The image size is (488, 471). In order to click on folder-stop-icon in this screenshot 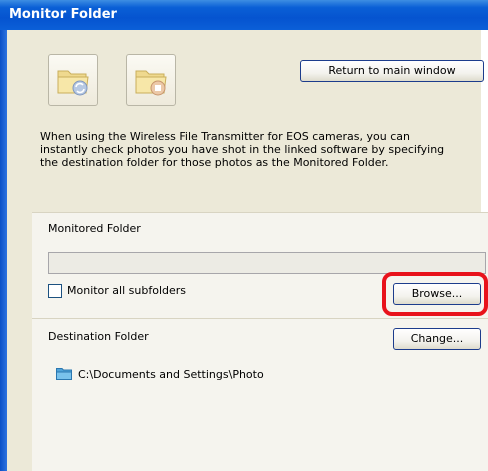, I will do `click(151, 83)`.